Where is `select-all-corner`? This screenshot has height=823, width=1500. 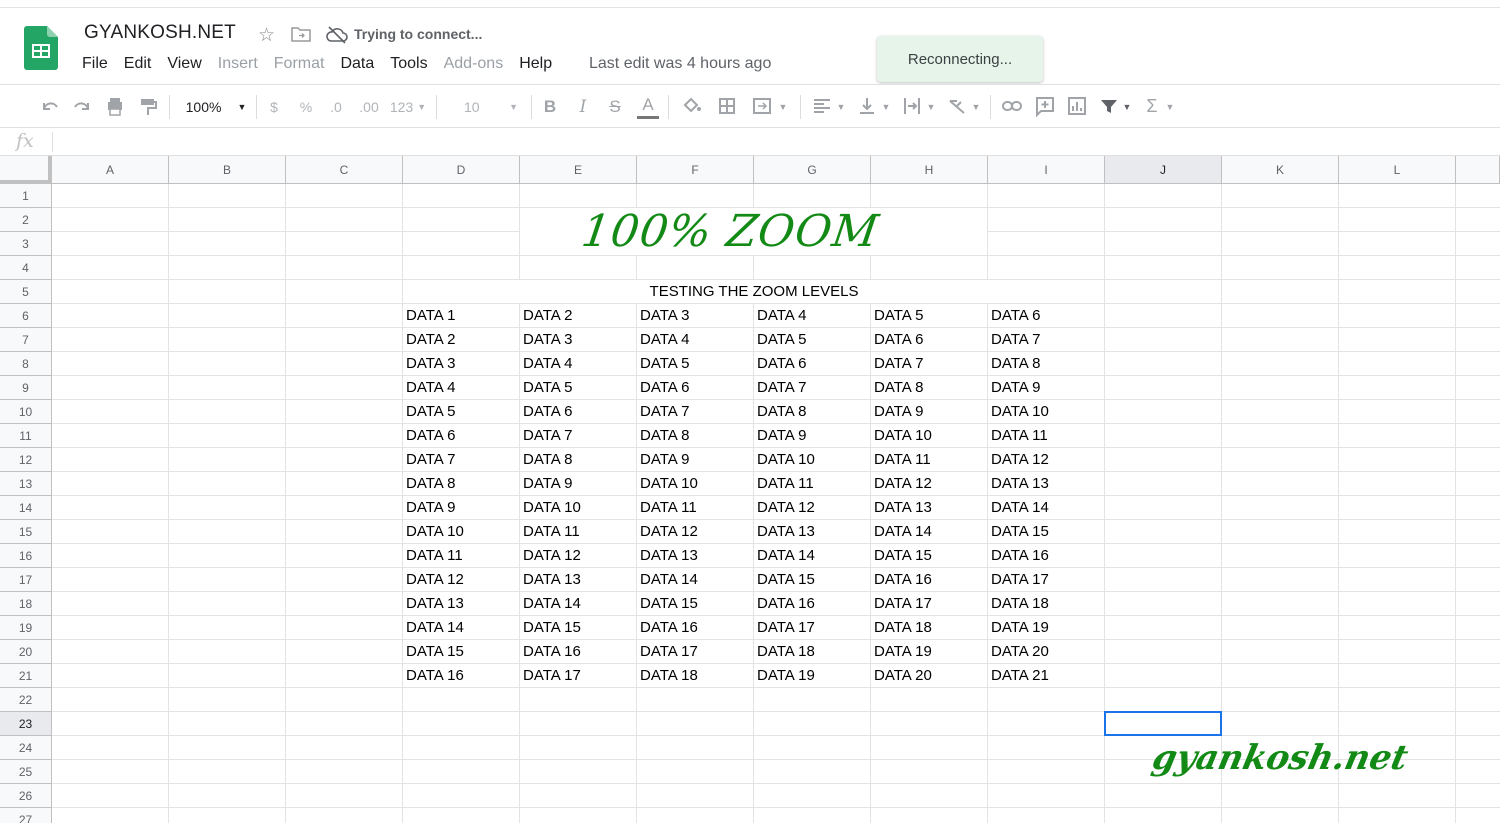
select-all-corner is located at coordinates (26, 170).